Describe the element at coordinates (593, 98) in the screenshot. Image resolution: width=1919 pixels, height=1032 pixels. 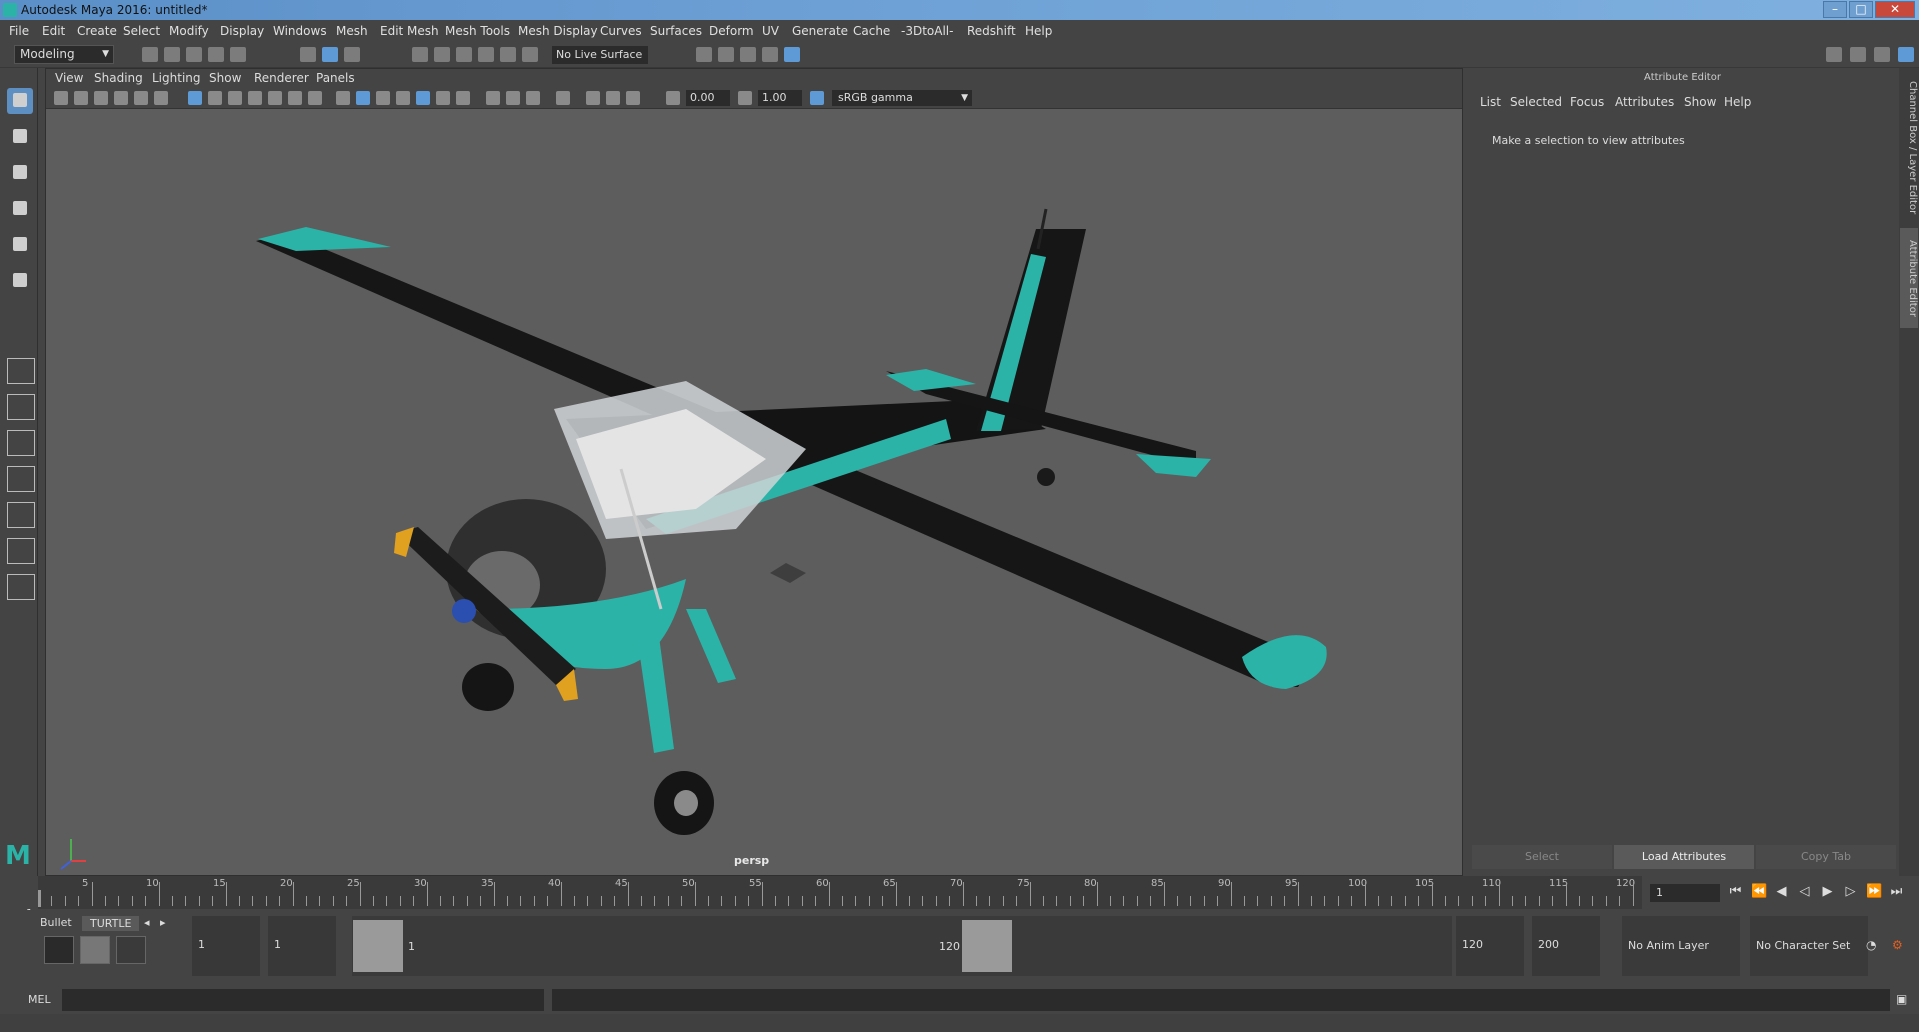
I see `screen-space-ao-icon` at that location.